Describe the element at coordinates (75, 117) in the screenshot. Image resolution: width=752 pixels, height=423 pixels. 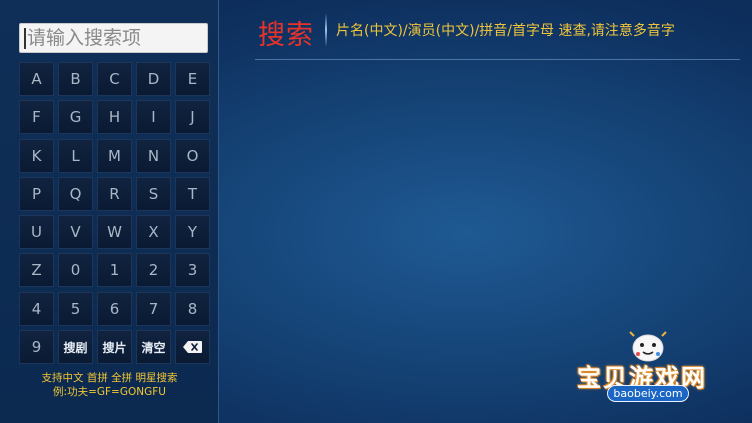
I see `key-g: G` at that location.